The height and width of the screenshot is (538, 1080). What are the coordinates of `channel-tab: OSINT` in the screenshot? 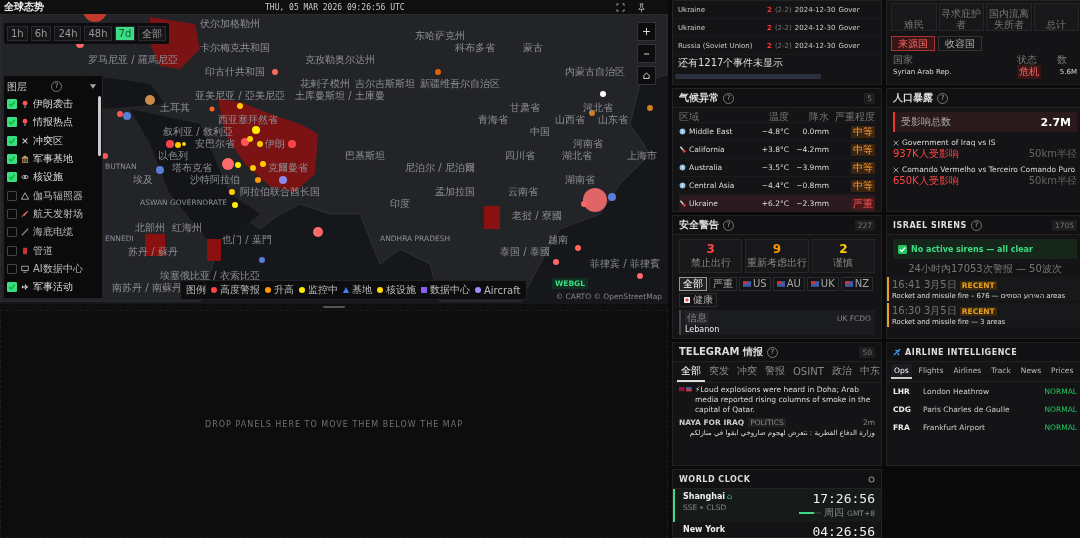 It's located at (808, 372).